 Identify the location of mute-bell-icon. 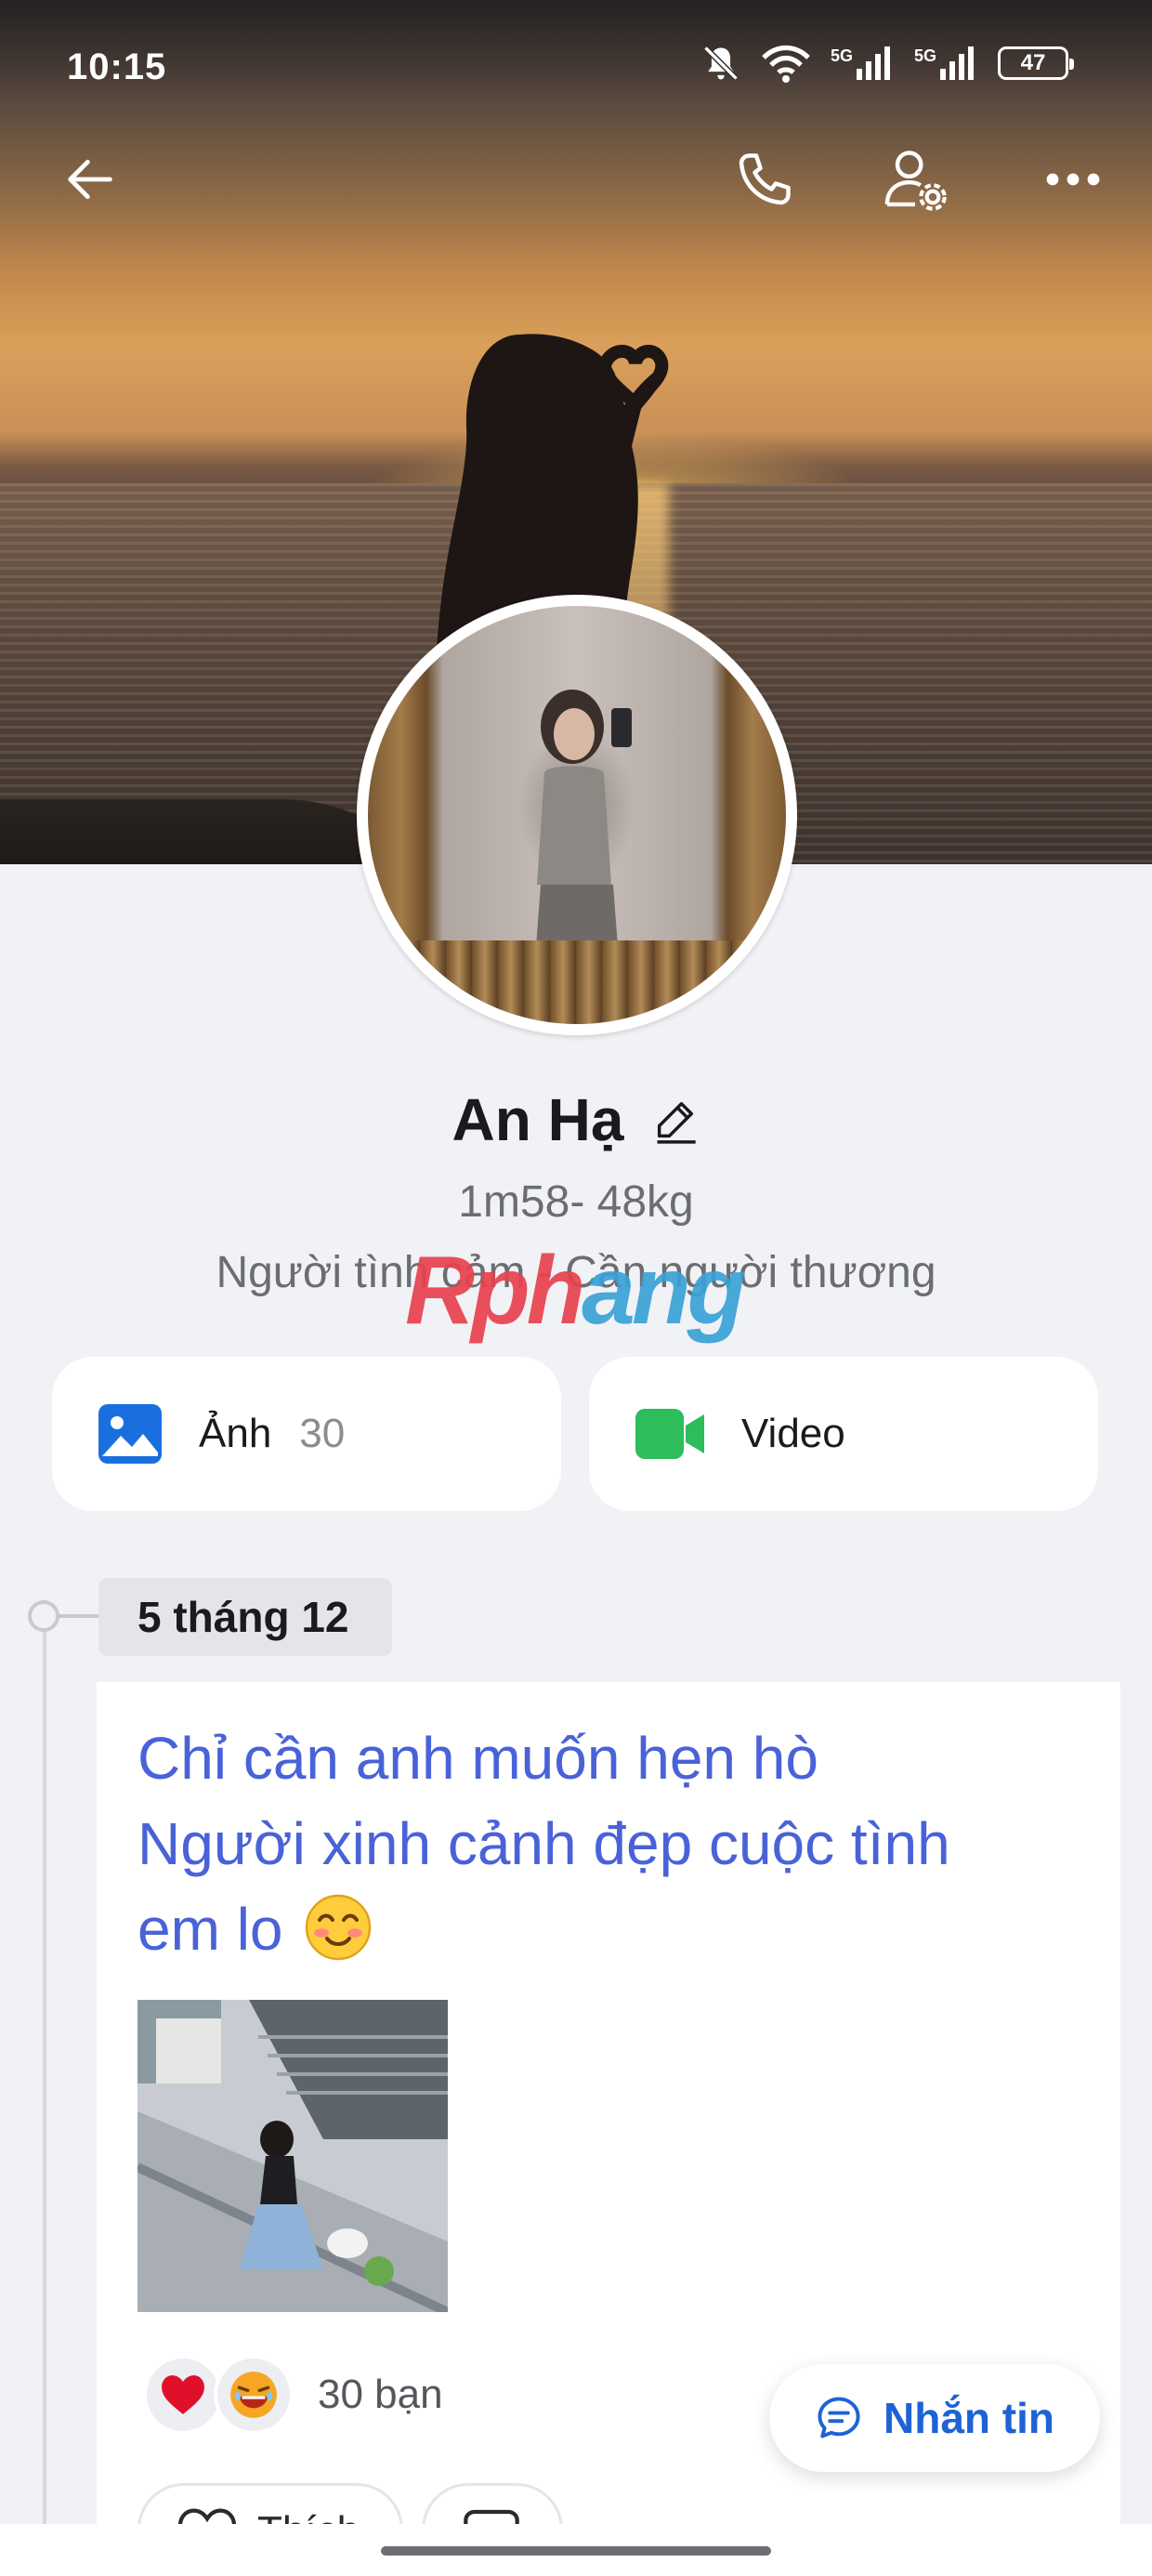
(721, 63).